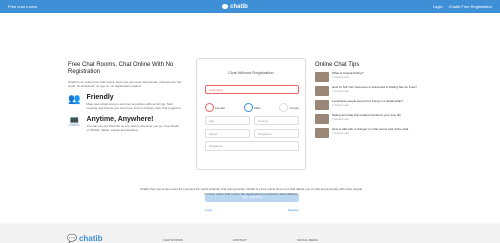  What do you see at coordinates (470, 6) in the screenshot?
I see `register-link: Chatib Free Registration` at bounding box center [470, 6].